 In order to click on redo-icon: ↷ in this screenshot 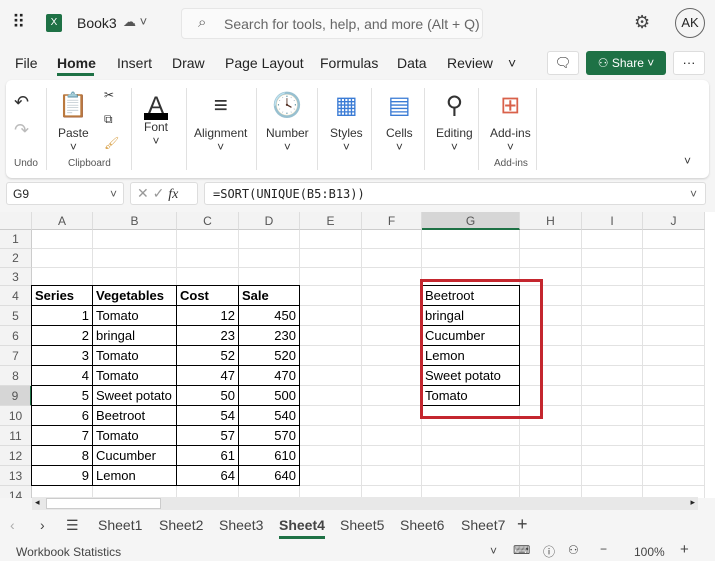, I will do `click(21, 130)`.